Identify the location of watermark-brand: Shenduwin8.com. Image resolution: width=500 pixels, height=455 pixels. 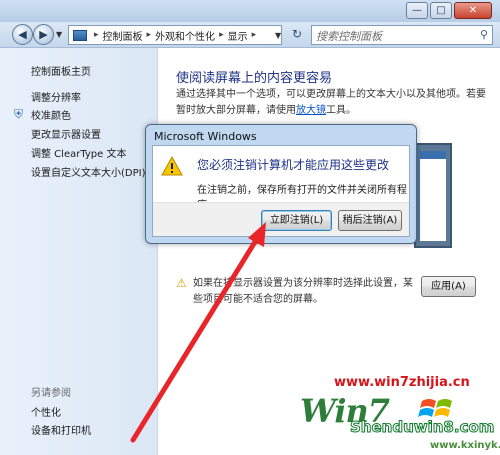
(422, 427).